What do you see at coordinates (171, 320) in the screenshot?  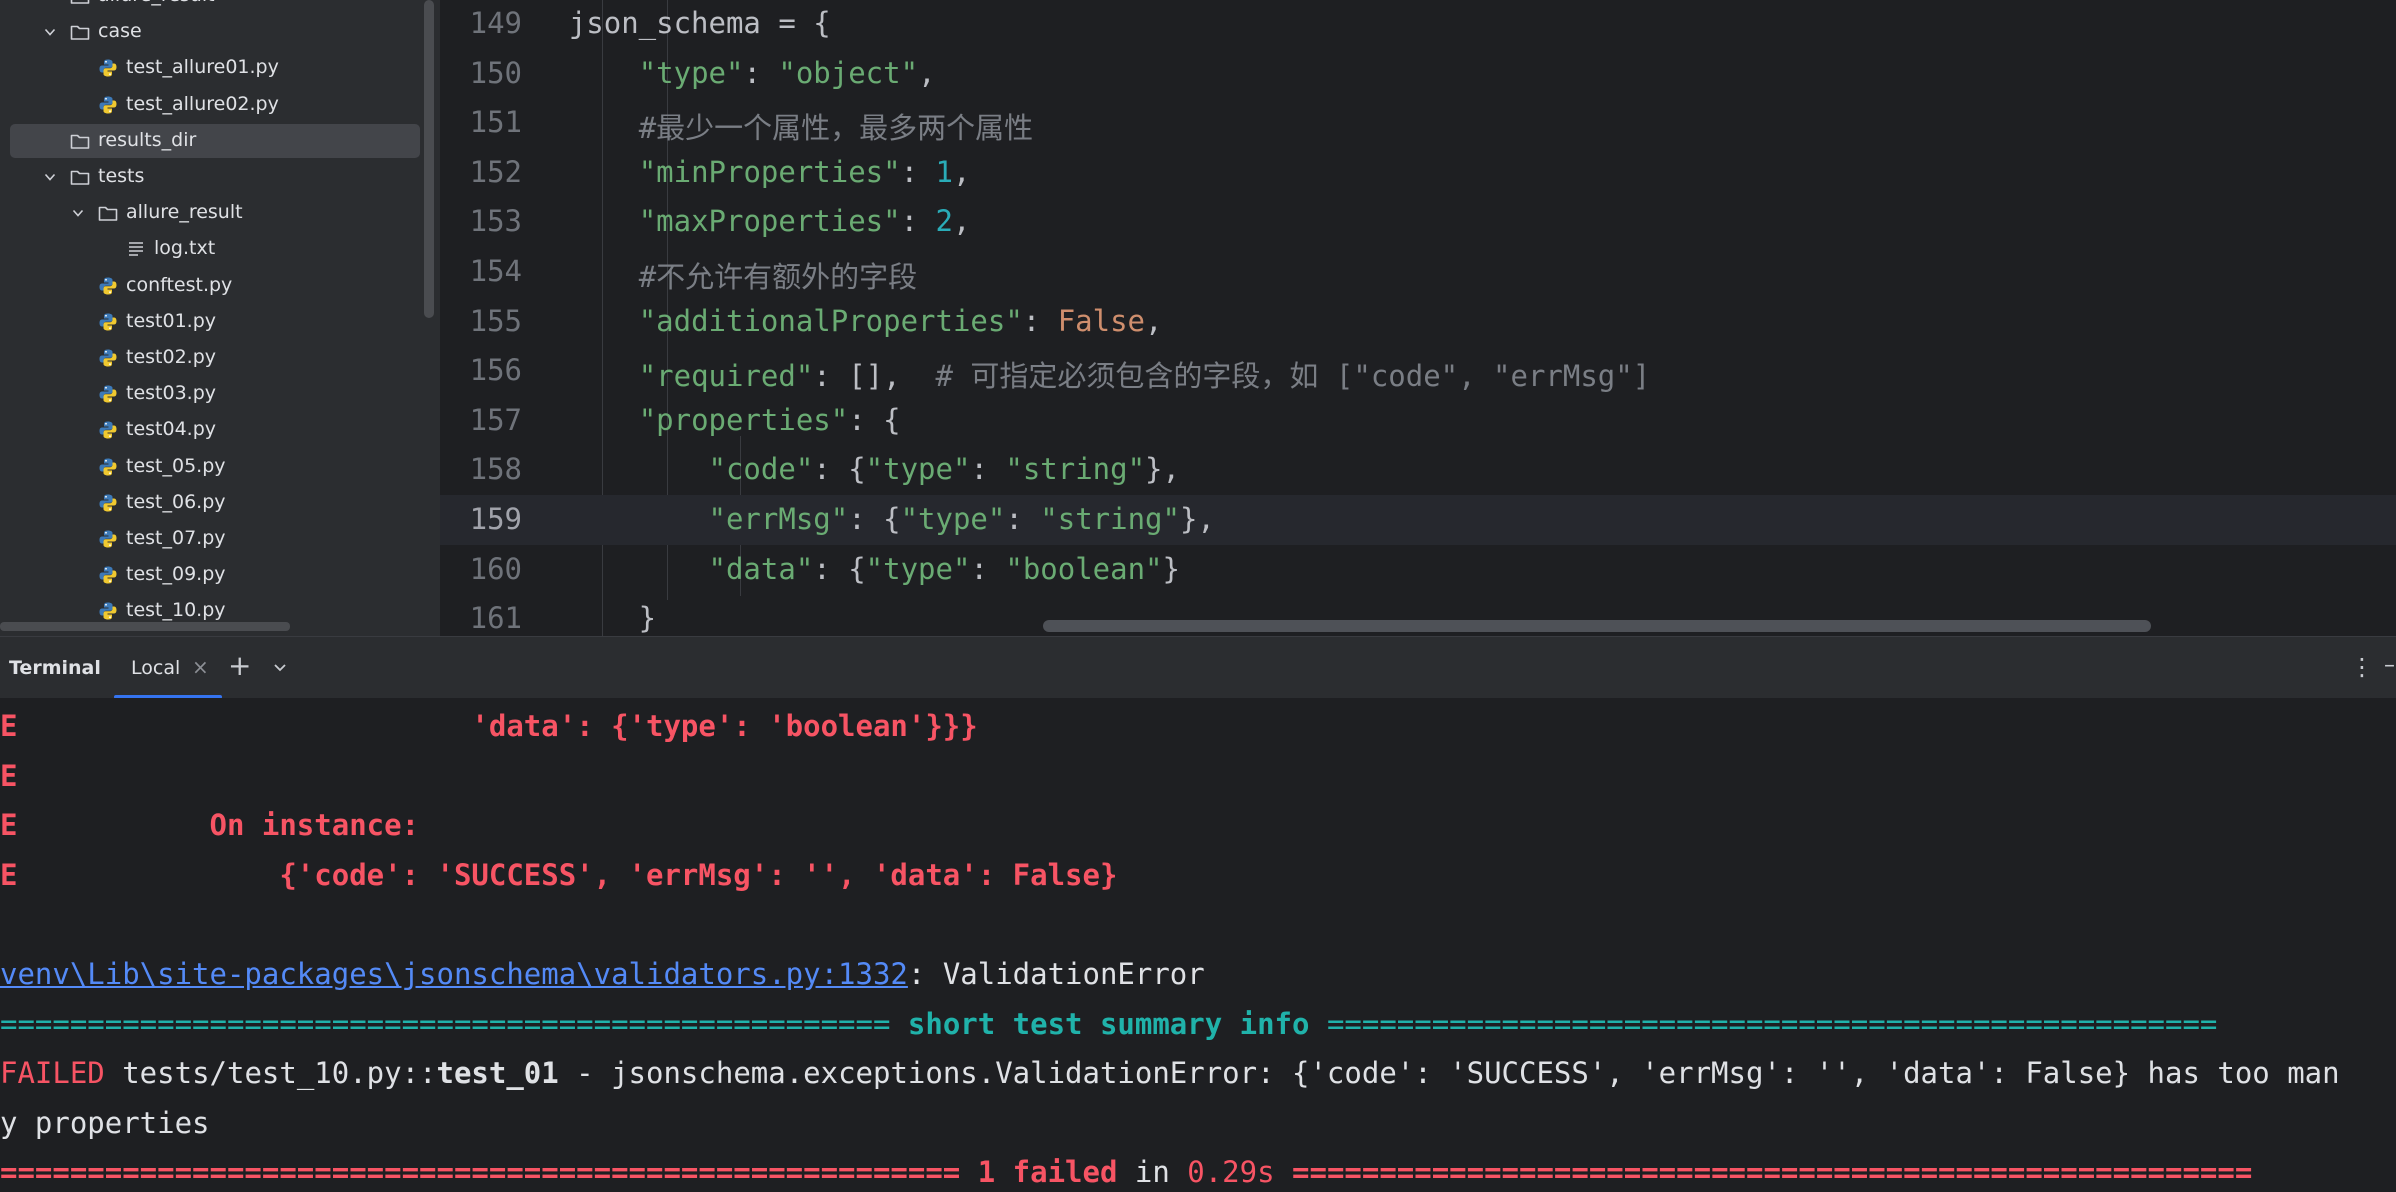 I see `tree-item-label: test01.py` at bounding box center [171, 320].